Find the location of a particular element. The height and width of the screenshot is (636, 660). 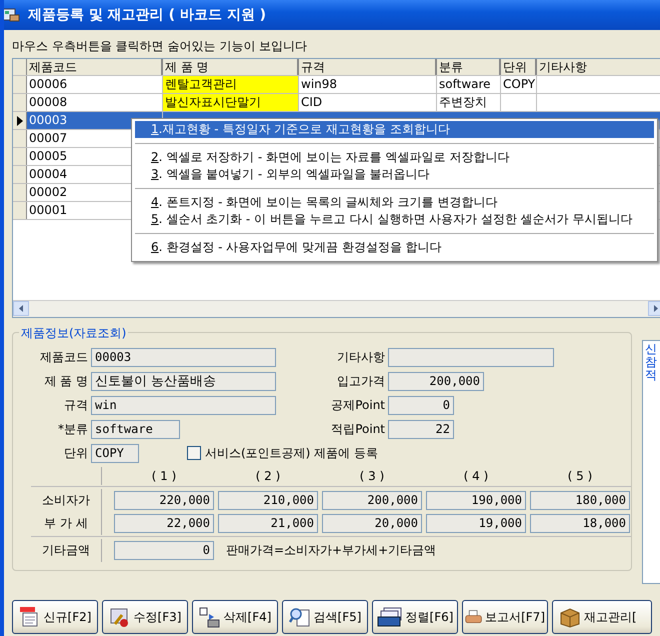

box-icon is located at coordinates (570, 617).